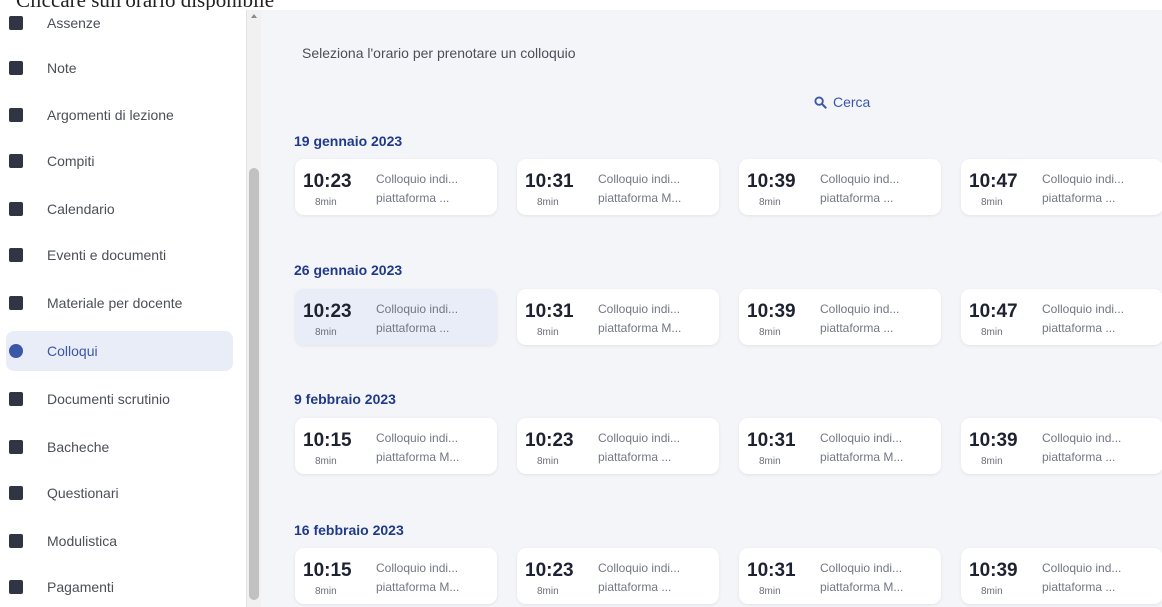 This screenshot has height=607, width=1162. I want to click on form-icon, so click(16, 541).